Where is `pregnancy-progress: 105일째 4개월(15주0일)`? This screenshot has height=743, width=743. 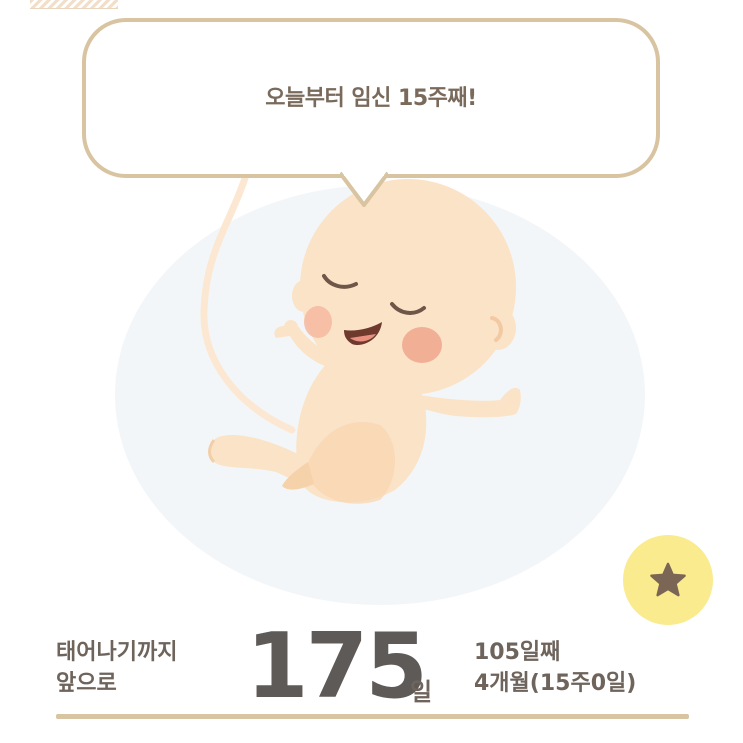
pregnancy-progress: 105일째 4개월(15주0일) is located at coordinates (555, 668).